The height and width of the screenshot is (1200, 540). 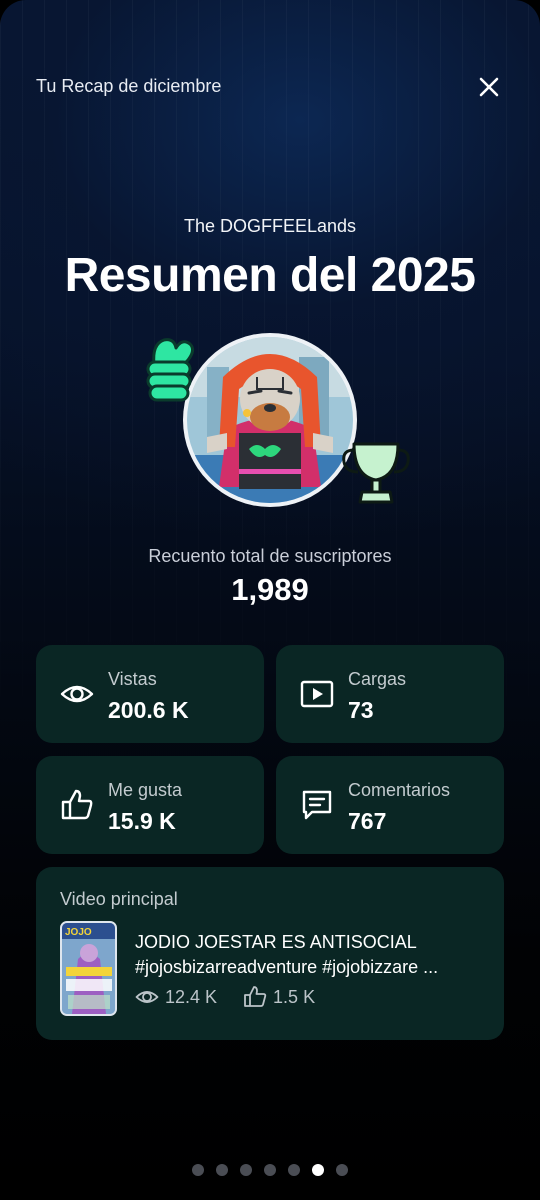 What do you see at coordinates (318, 1170) in the screenshot?
I see `page-dot-active` at bounding box center [318, 1170].